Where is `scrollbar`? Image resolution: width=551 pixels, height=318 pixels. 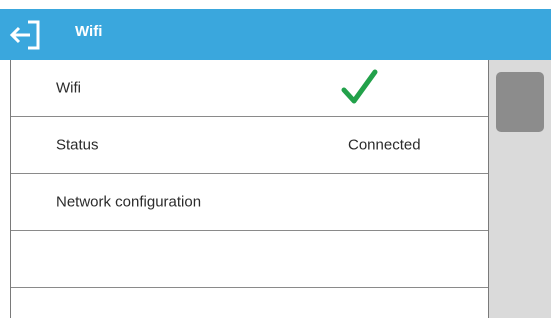
scrollbar is located at coordinates (520, 189).